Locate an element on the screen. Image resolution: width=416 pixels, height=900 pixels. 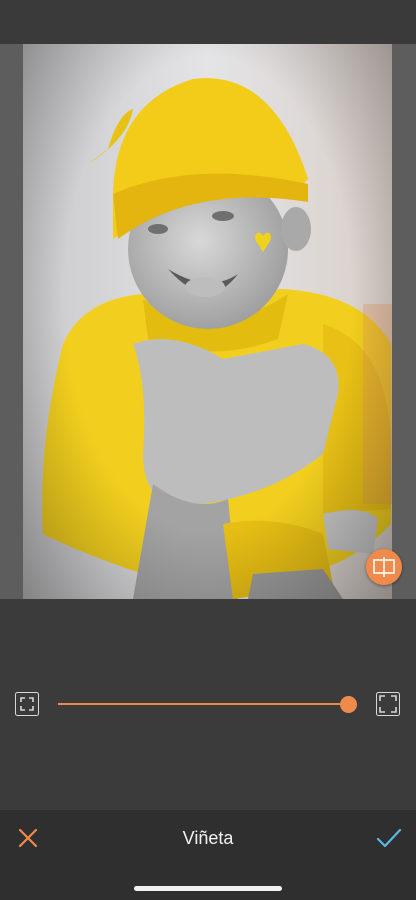
tool-title: Viñeta is located at coordinates (208, 838).